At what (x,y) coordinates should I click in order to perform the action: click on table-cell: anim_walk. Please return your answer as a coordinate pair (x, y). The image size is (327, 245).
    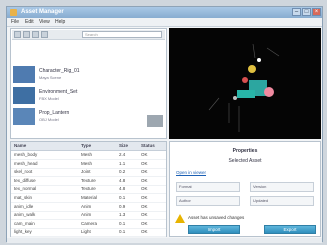
    Looking at the image, I should click on (25, 215).